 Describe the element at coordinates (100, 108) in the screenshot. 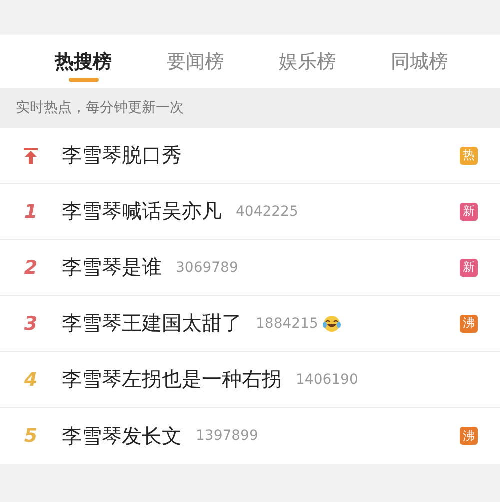

I see `notice-text: 实时热点，每分钟更新一次` at that location.